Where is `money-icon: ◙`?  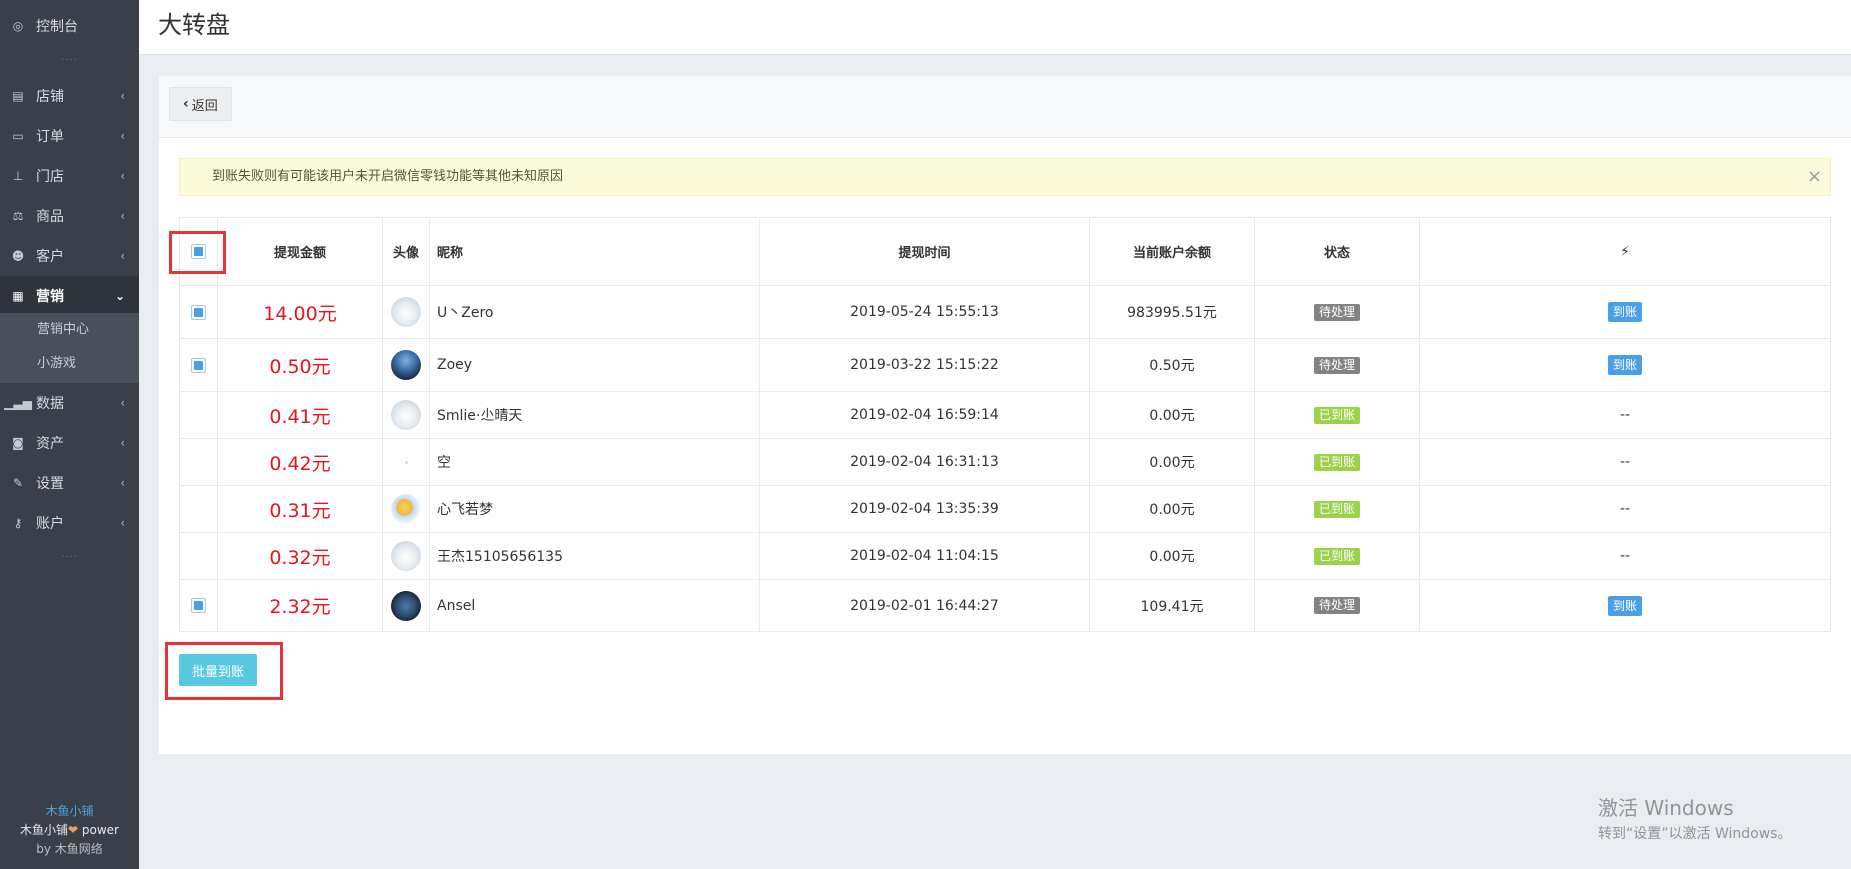
money-icon: ◙ is located at coordinates (18, 443).